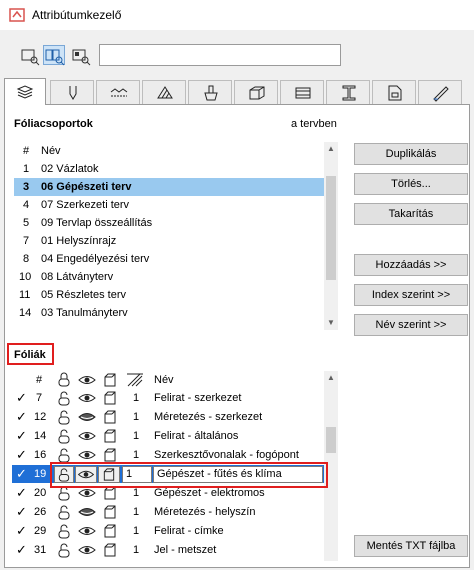 The image size is (474, 570). What do you see at coordinates (394, 92) in the screenshot?
I see `tab-zones` at bounding box center [394, 92].